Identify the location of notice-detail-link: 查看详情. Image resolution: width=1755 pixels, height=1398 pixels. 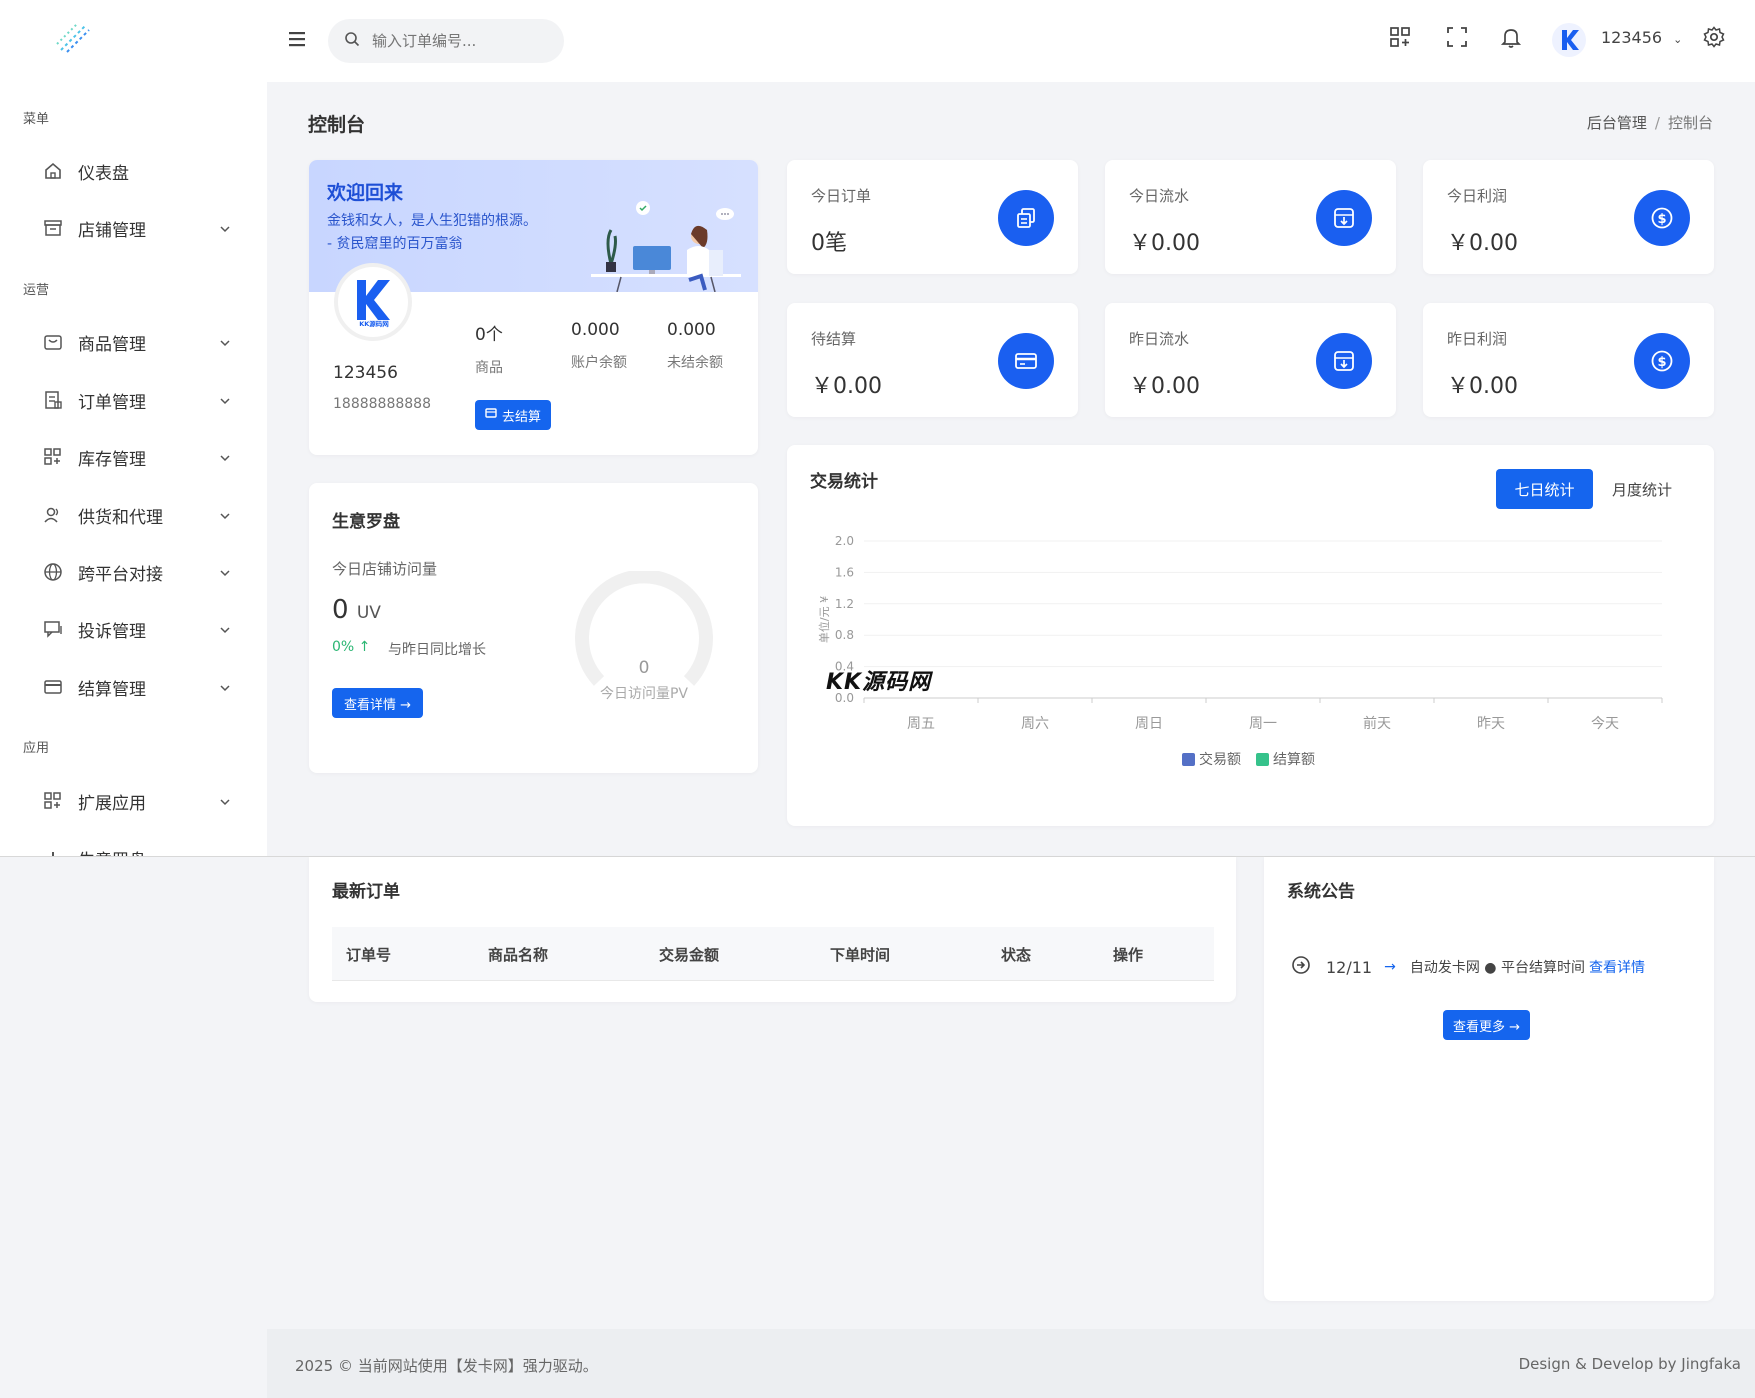
(1617, 967).